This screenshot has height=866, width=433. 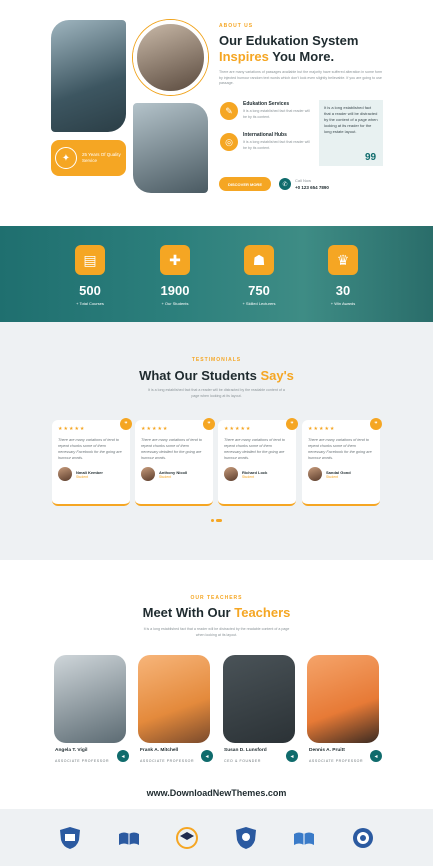 What do you see at coordinates (71, 750) in the screenshot?
I see `teacher-name: Angela T. Vigil` at bounding box center [71, 750].